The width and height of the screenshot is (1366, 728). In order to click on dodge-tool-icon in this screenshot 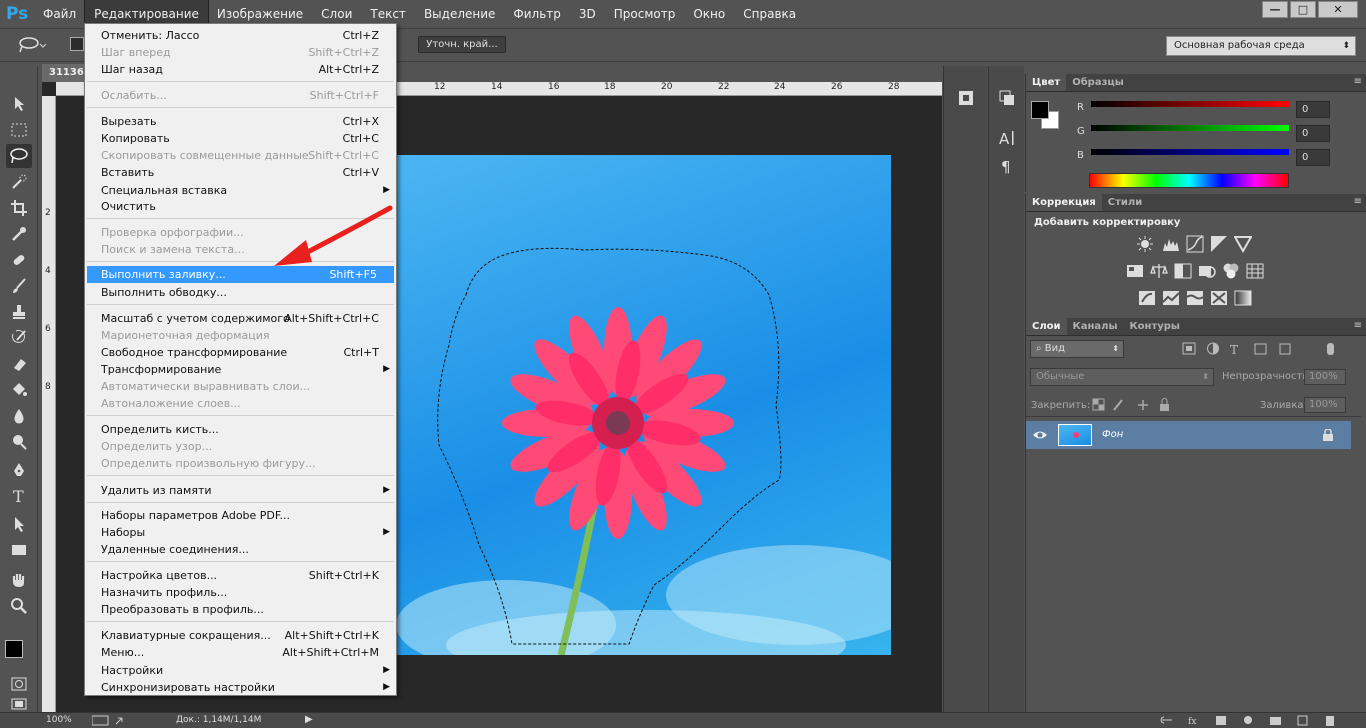, I will do `click(19, 442)`.